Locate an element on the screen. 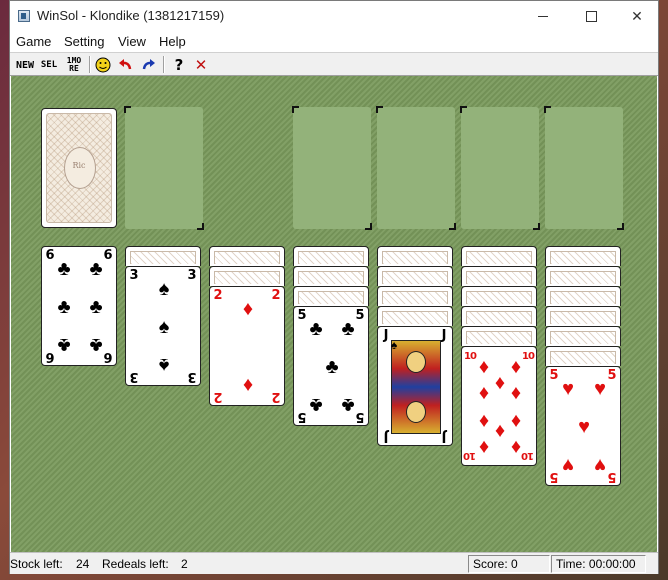 This screenshot has width=668, height=580. redeals-left-value: 2 is located at coordinates (184, 564).